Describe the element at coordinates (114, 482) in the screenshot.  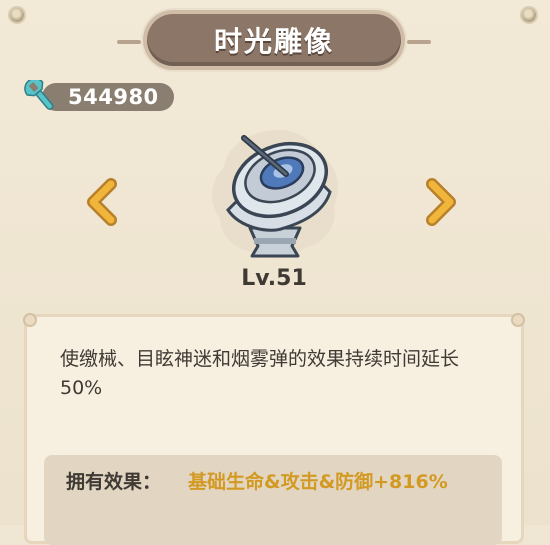
I see `effect-label: 拥有效果：` at that location.